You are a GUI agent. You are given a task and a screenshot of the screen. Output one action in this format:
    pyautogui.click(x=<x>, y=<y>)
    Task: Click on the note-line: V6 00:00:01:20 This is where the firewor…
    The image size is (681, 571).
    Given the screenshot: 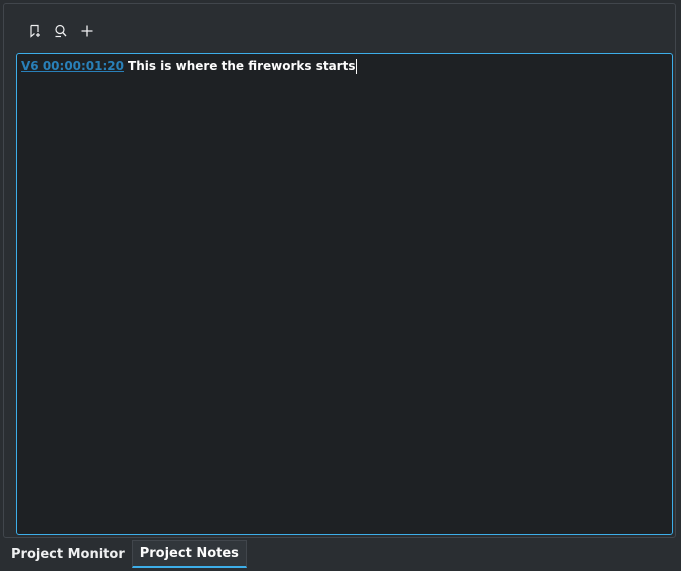 What is the action you would take?
    pyautogui.click(x=344, y=66)
    